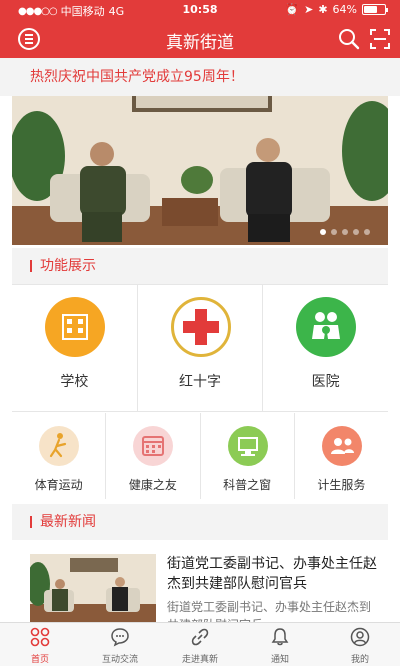 This screenshot has width=400, height=666. I want to click on status-bar: ●●●○○ 中国移动 4G 10:58 ⏰ ➤ ✱ 64%, so click(200, 10).